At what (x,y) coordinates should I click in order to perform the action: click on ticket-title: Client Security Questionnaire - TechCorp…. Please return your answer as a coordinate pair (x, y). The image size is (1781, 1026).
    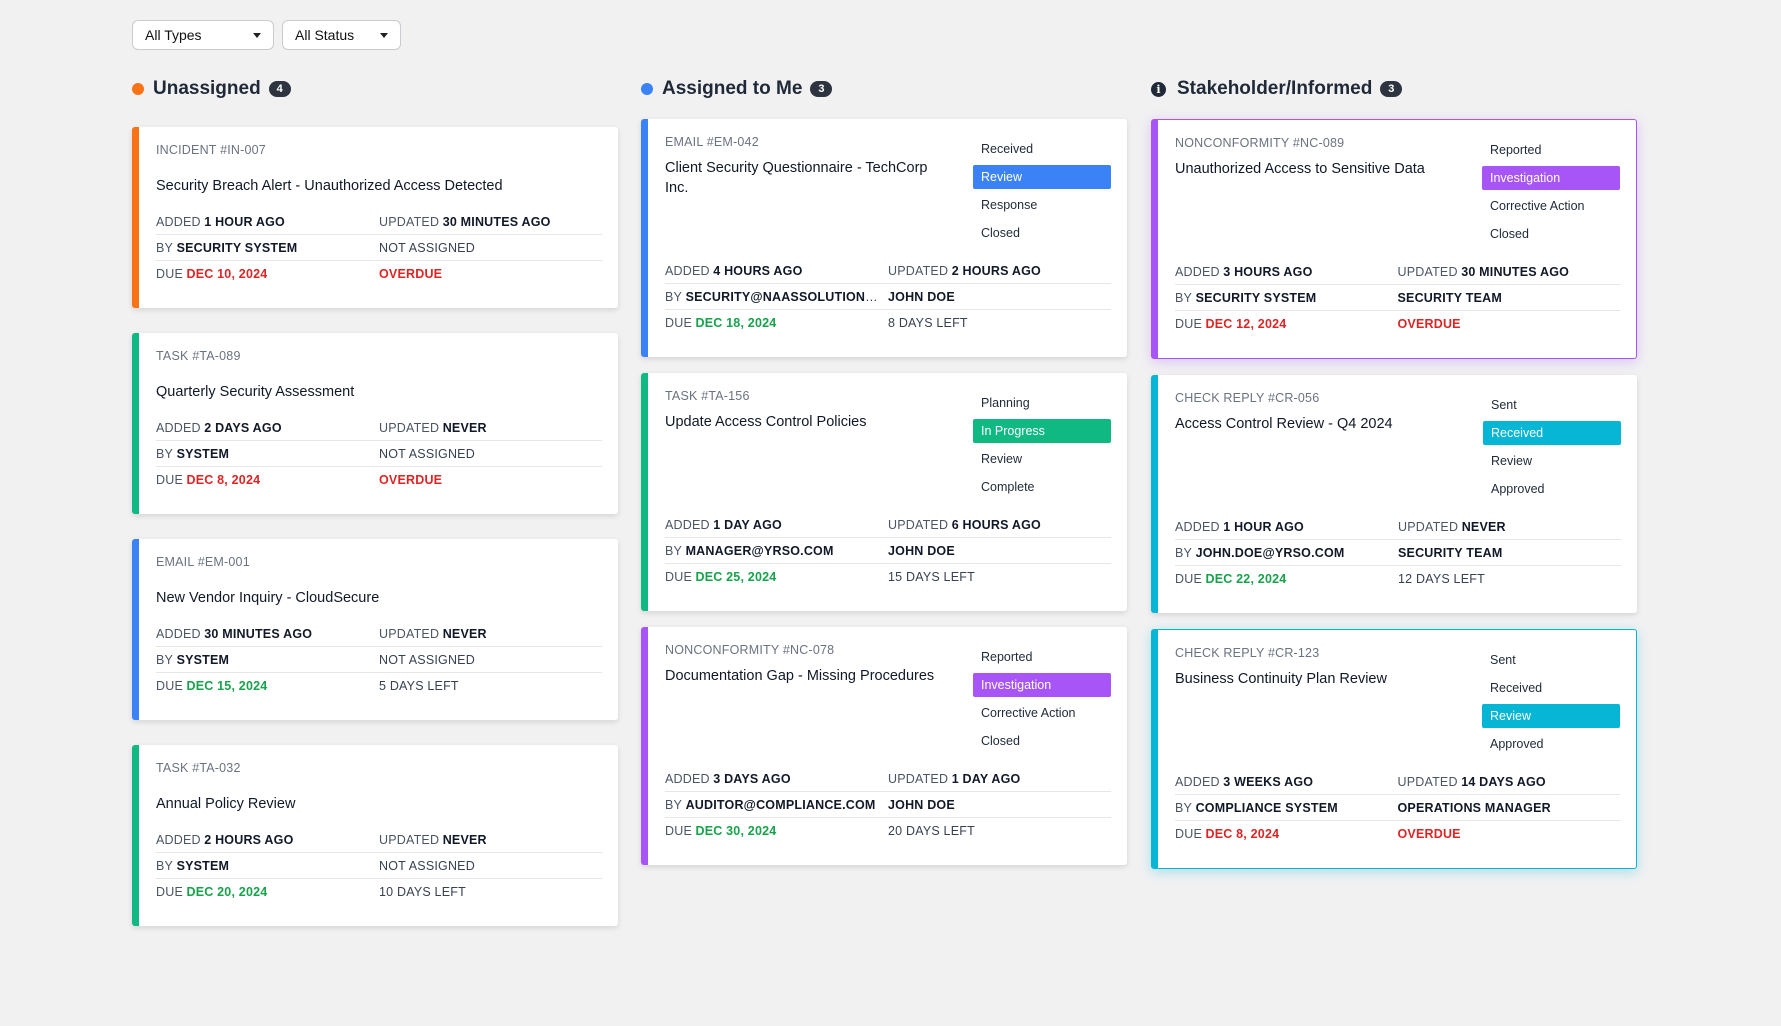
    Looking at the image, I should click on (796, 178).